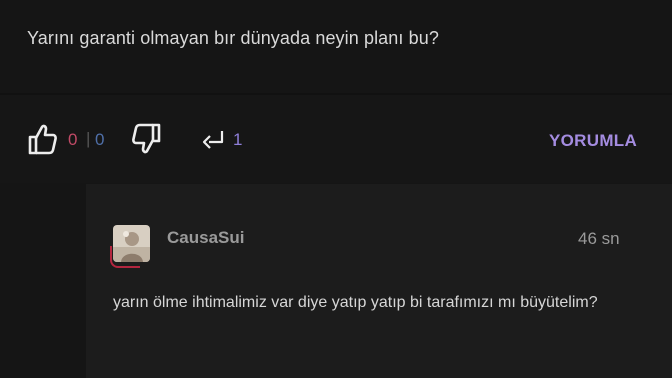  What do you see at coordinates (593, 141) in the screenshot?
I see `comment-button: YORUMLA` at bounding box center [593, 141].